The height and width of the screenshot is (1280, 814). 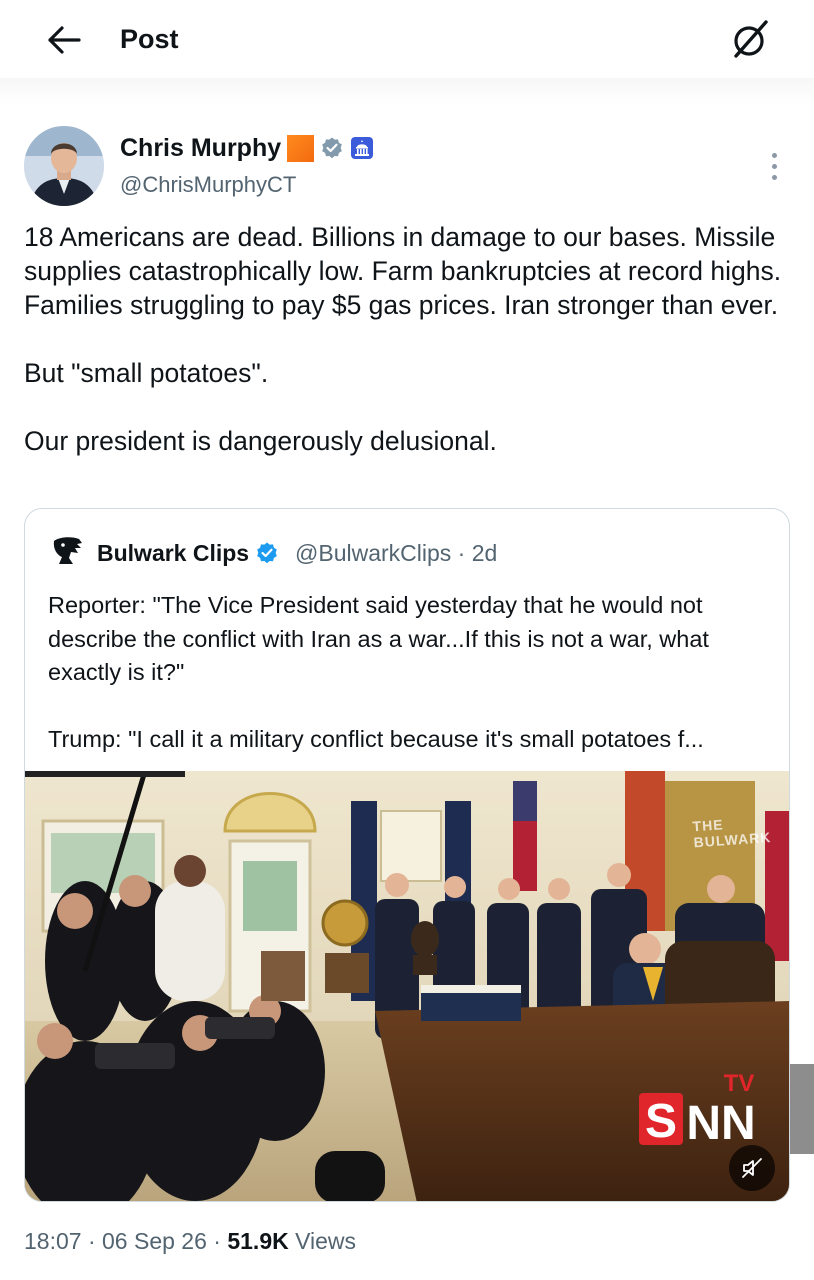 I want to click on quote-meta: @BulwarkClips · 2d, so click(x=396, y=553).